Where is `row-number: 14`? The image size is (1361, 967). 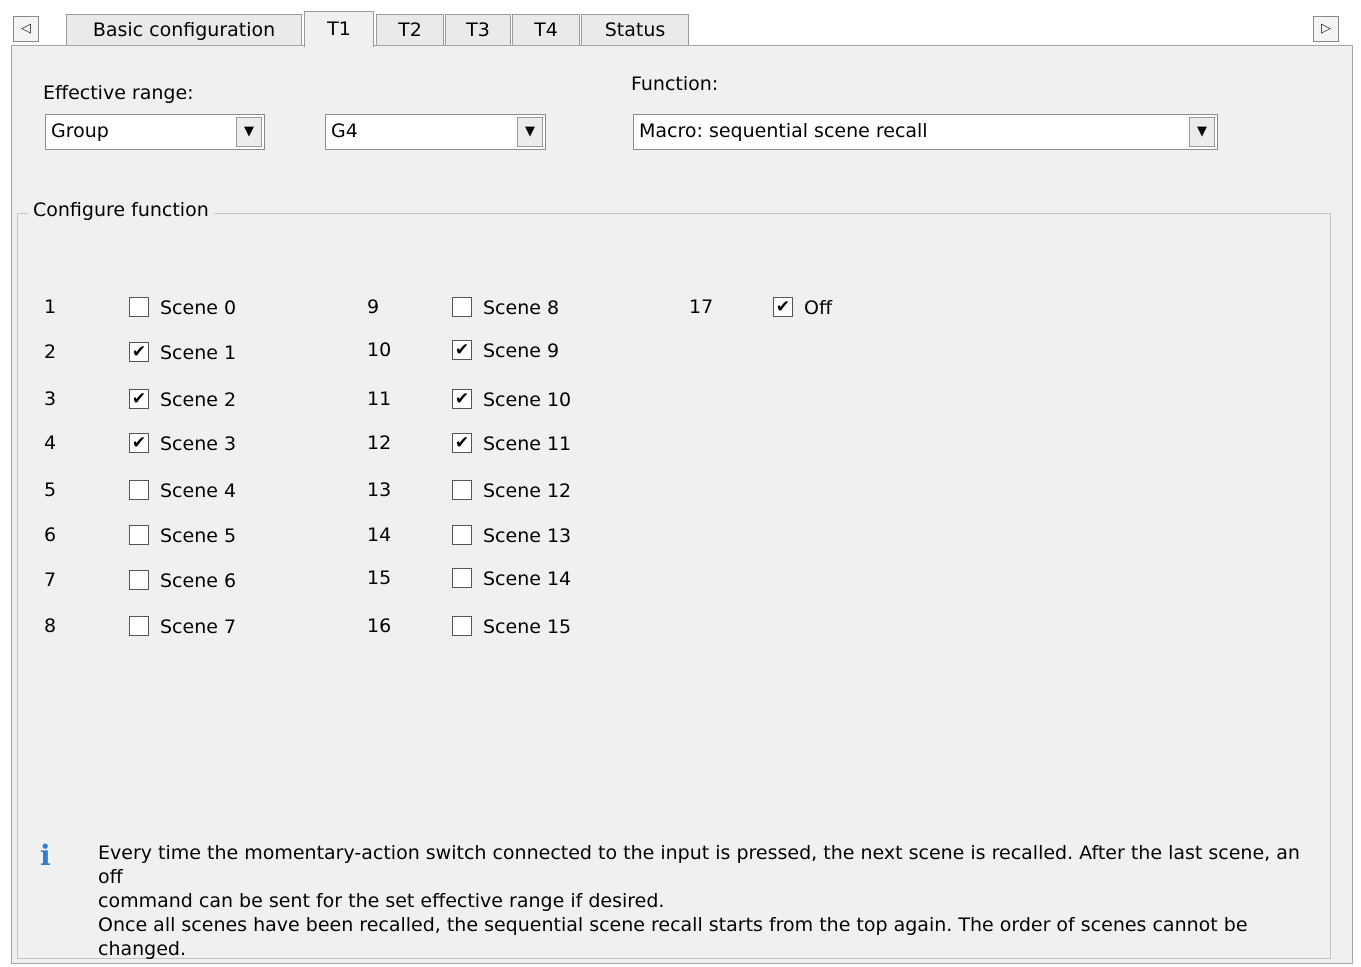 row-number: 14 is located at coordinates (379, 535).